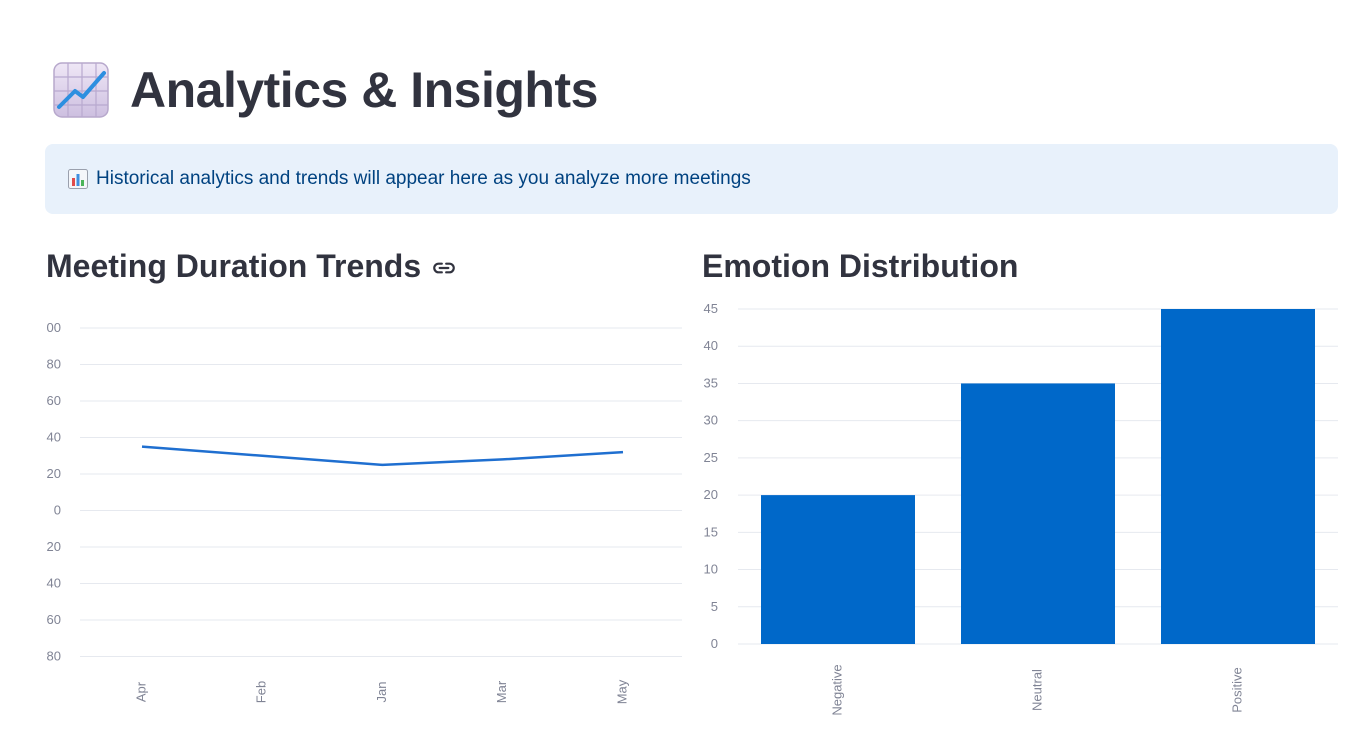 The width and height of the screenshot is (1372, 754). What do you see at coordinates (140, 691) in the screenshot?
I see `x-tick-label: Apr` at bounding box center [140, 691].